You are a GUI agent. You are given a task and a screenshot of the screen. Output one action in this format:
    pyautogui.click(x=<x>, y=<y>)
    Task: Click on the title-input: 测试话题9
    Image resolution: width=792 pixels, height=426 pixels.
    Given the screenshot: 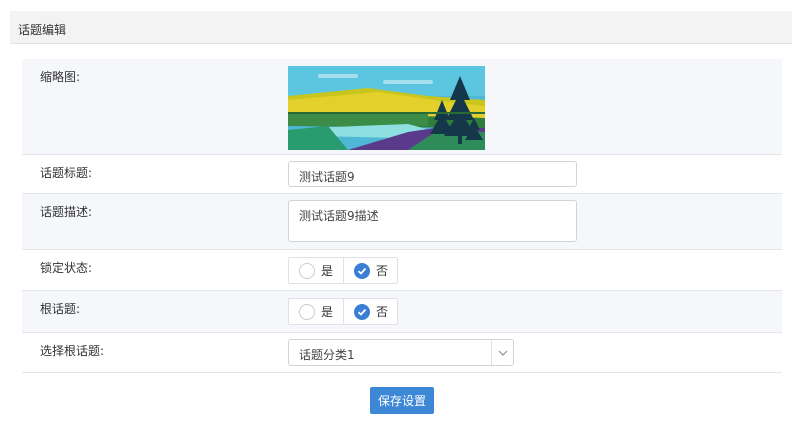 What is the action you would take?
    pyautogui.click(x=432, y=174)
    